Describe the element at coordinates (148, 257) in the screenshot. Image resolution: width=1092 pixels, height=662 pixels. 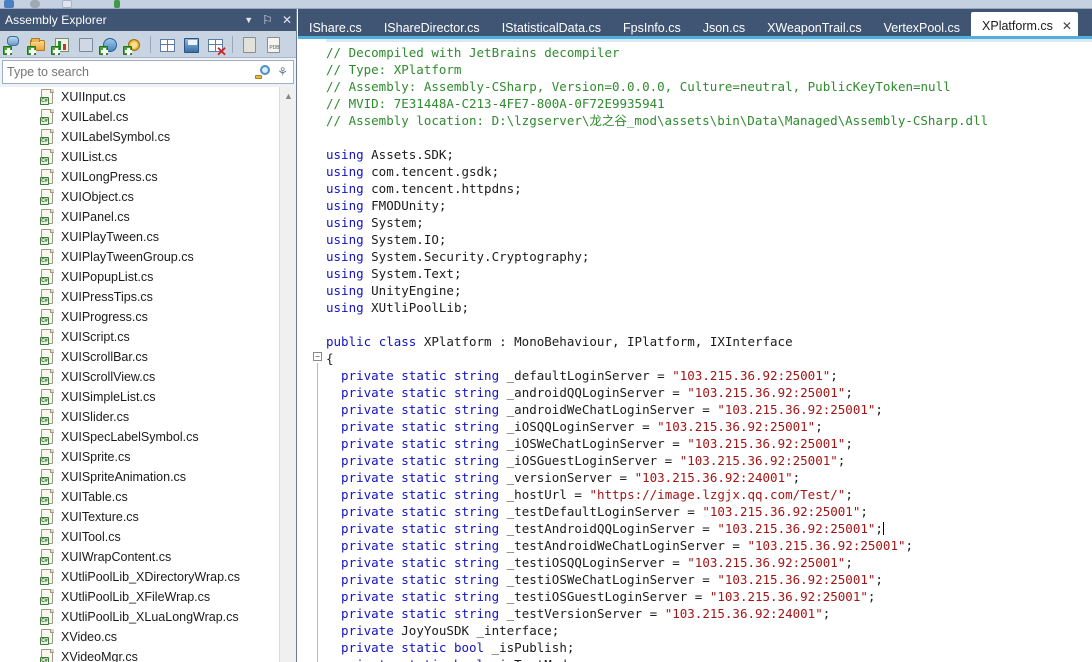
I see `list-item: C# XUIPlayTweenGroup.cs` at that location.